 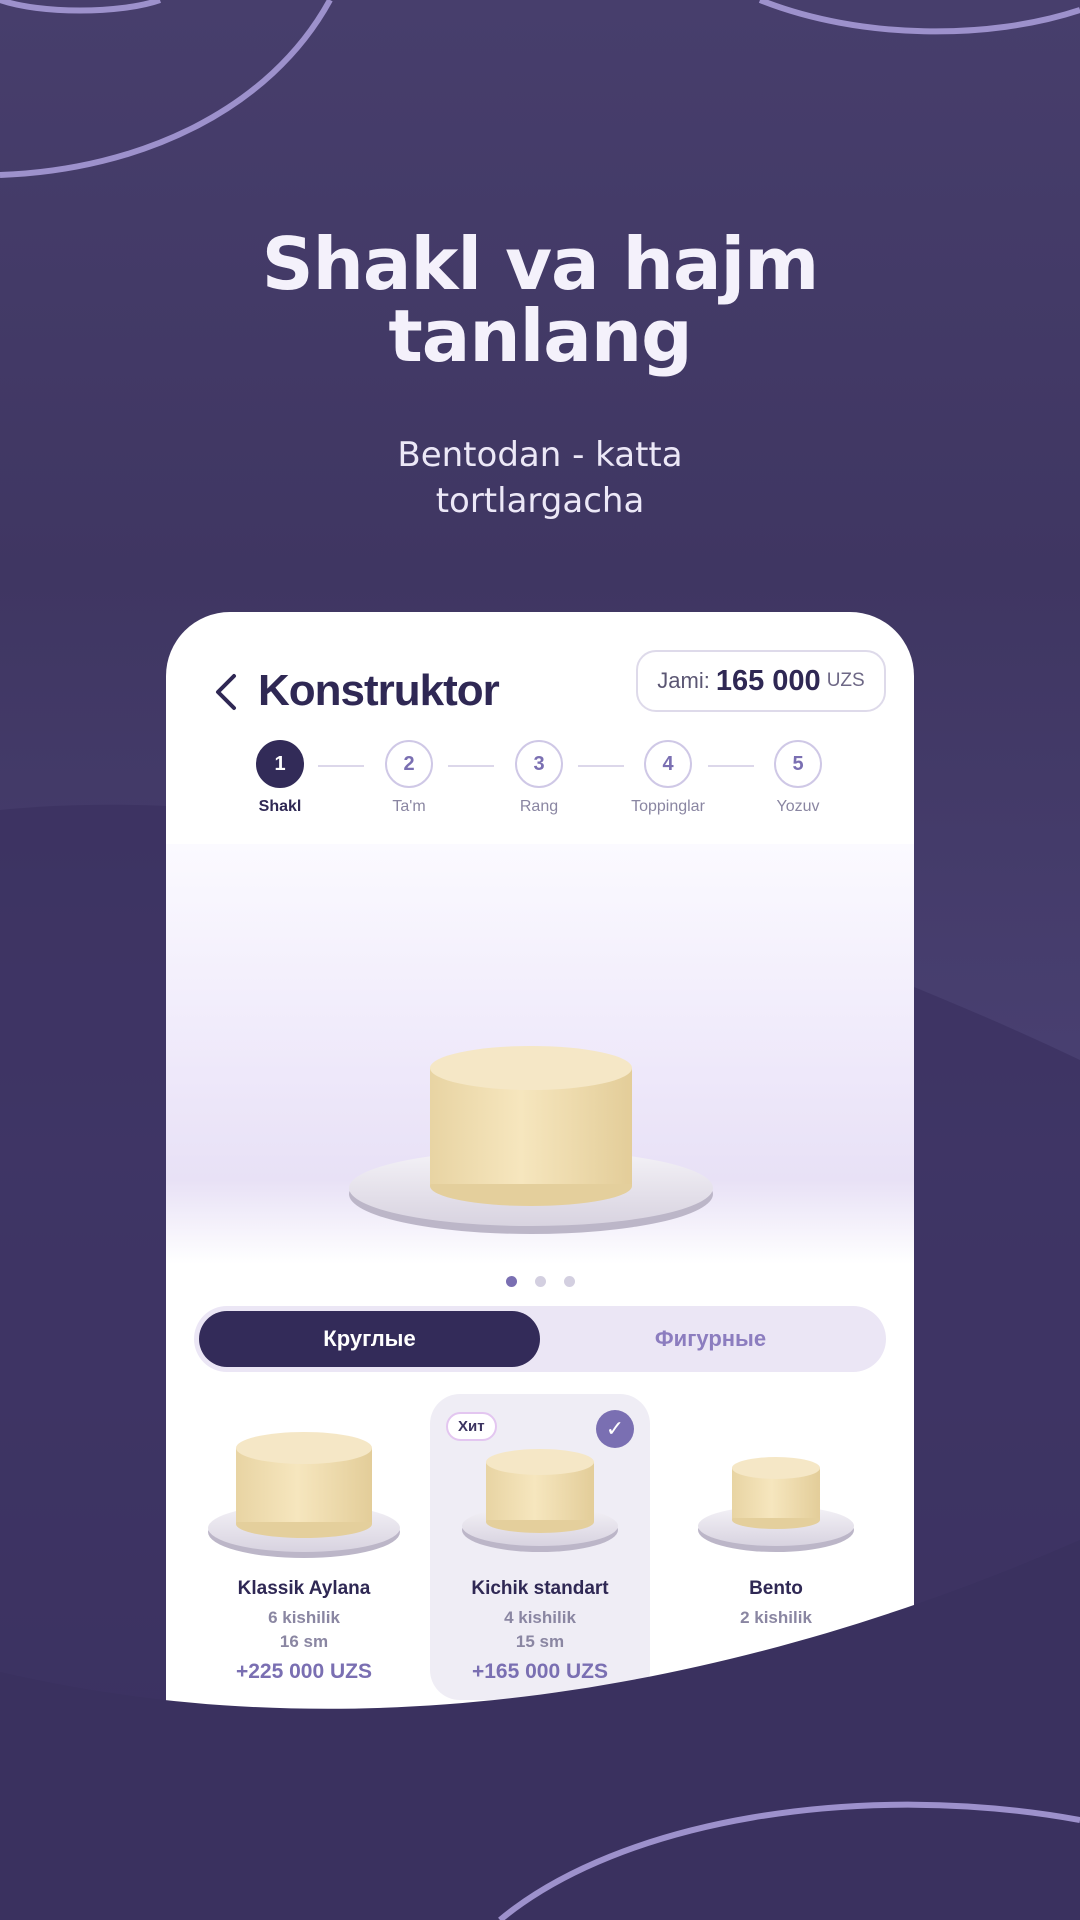 I want to click on card-price: +225 000 UZS, so click(x=303, y=1671).